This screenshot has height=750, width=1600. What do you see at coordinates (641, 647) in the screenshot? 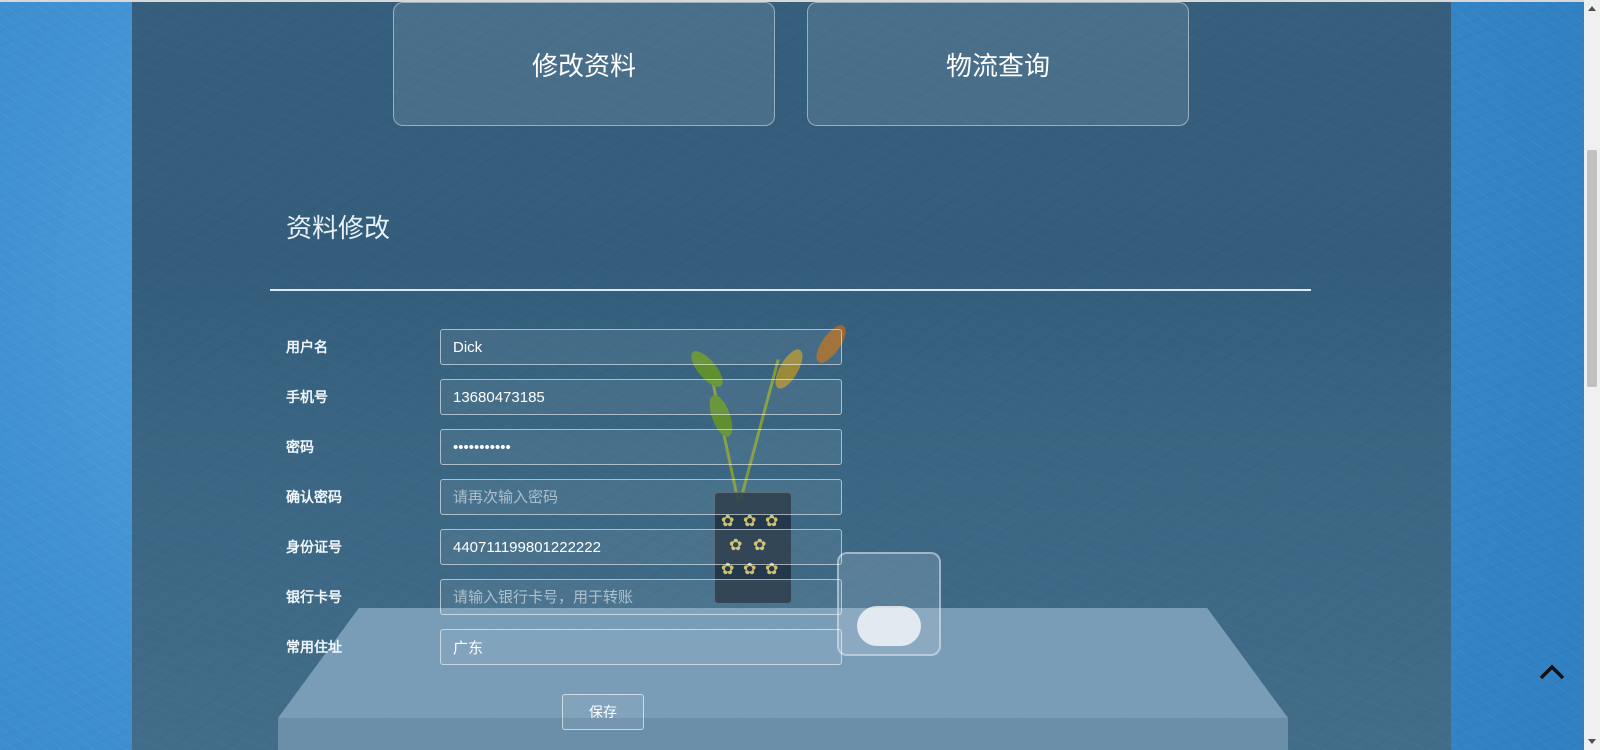
I see `address-input` at bounding box center [641, 647].